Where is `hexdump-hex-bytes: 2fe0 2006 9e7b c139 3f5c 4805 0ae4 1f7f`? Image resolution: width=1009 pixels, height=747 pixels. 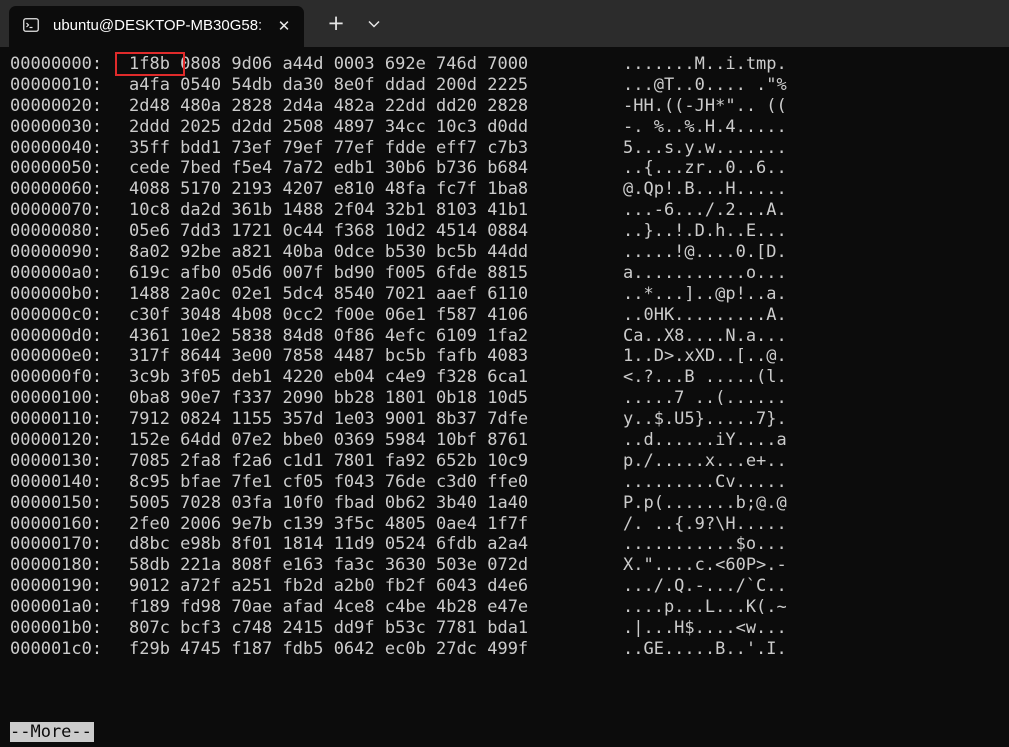
hexdump-hex-bytes: 2fe0 2006 9e7b c139 3f5c 4805 0ae4 1f7f is located at coordinates (329, 523).